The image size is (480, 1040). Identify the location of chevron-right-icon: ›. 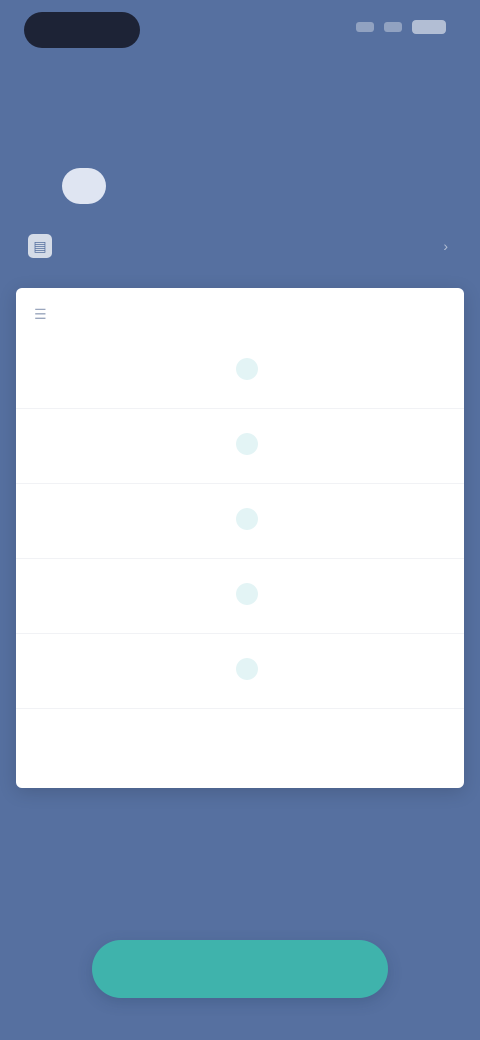
(445, 246).